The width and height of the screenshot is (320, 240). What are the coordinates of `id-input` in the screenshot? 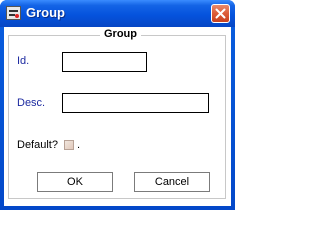 It's located at (104, 62).